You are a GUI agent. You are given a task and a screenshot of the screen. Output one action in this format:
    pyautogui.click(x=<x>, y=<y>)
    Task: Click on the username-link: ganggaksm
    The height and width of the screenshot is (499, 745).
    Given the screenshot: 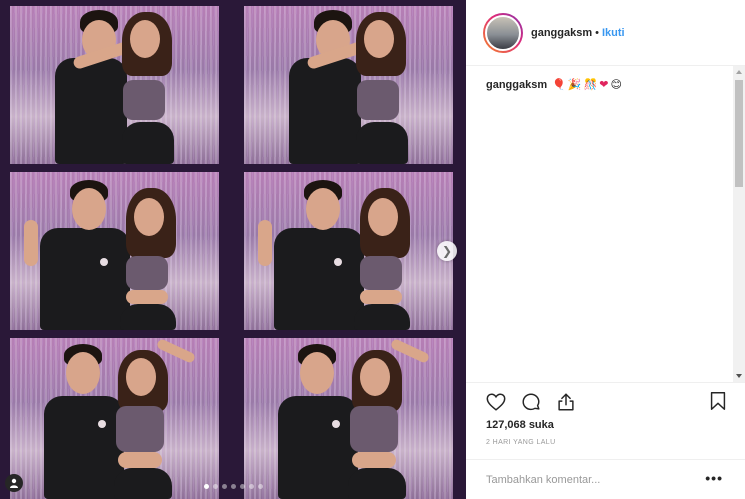 What is the action you would take?
    pyautogui.click(x=561, y=33)
    